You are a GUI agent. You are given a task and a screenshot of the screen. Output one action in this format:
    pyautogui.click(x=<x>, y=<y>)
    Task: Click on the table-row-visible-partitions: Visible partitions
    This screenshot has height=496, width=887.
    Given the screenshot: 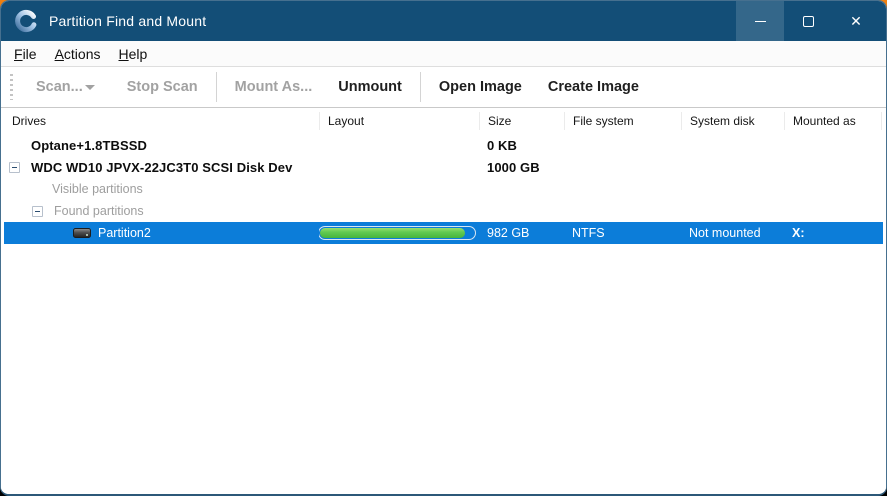 What is the action you would take?
    pyautogui.click(x=443, y=189)
    